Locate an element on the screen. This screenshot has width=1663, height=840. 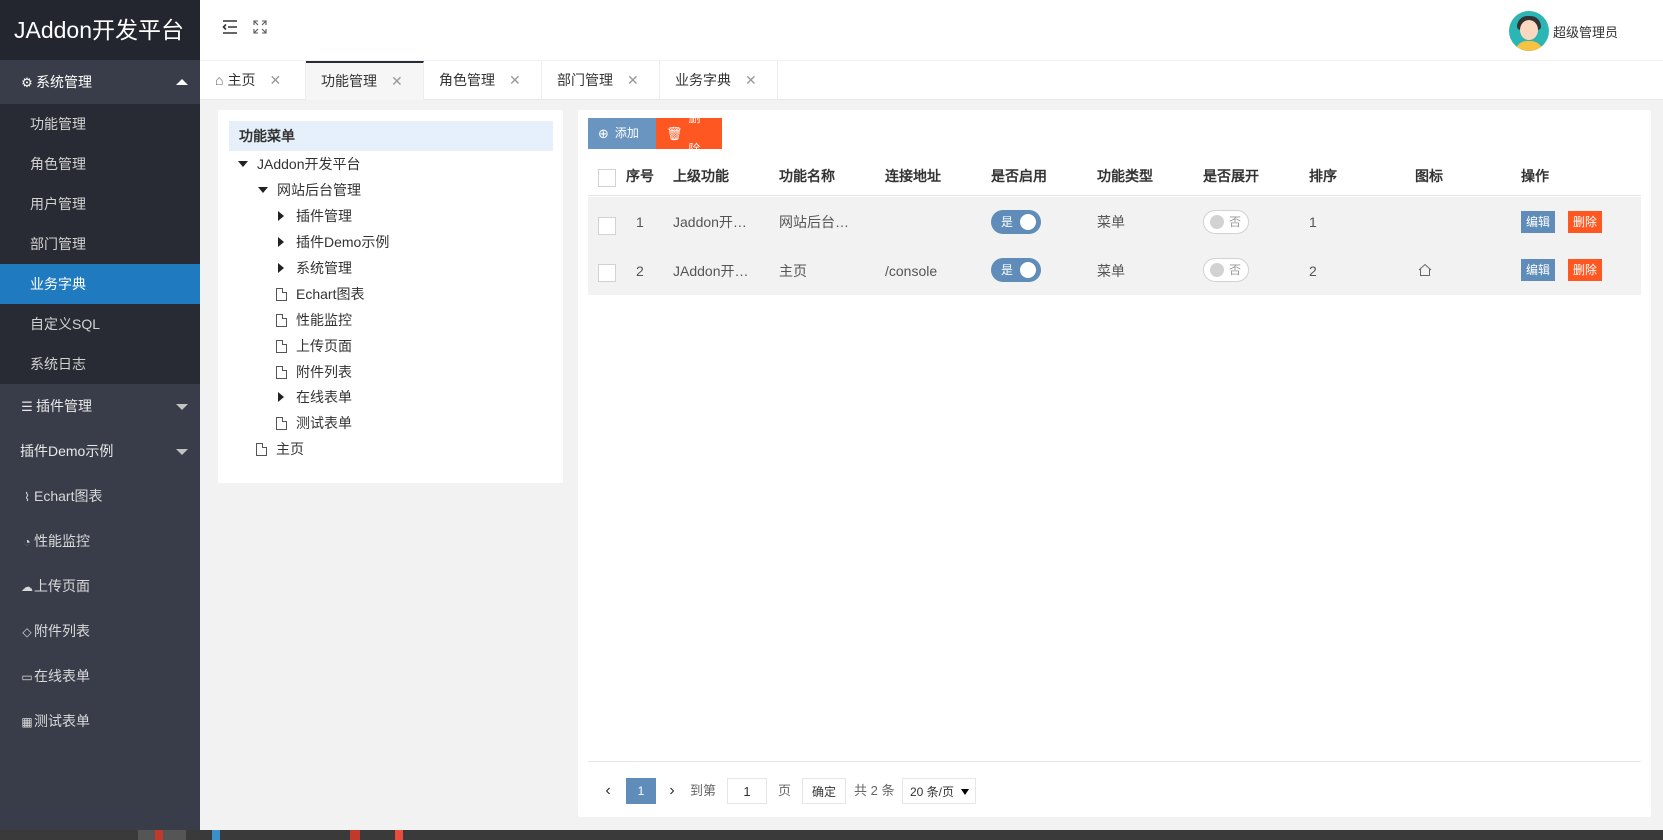
goto-page-input: 1 is located at coordinates (747, 791).